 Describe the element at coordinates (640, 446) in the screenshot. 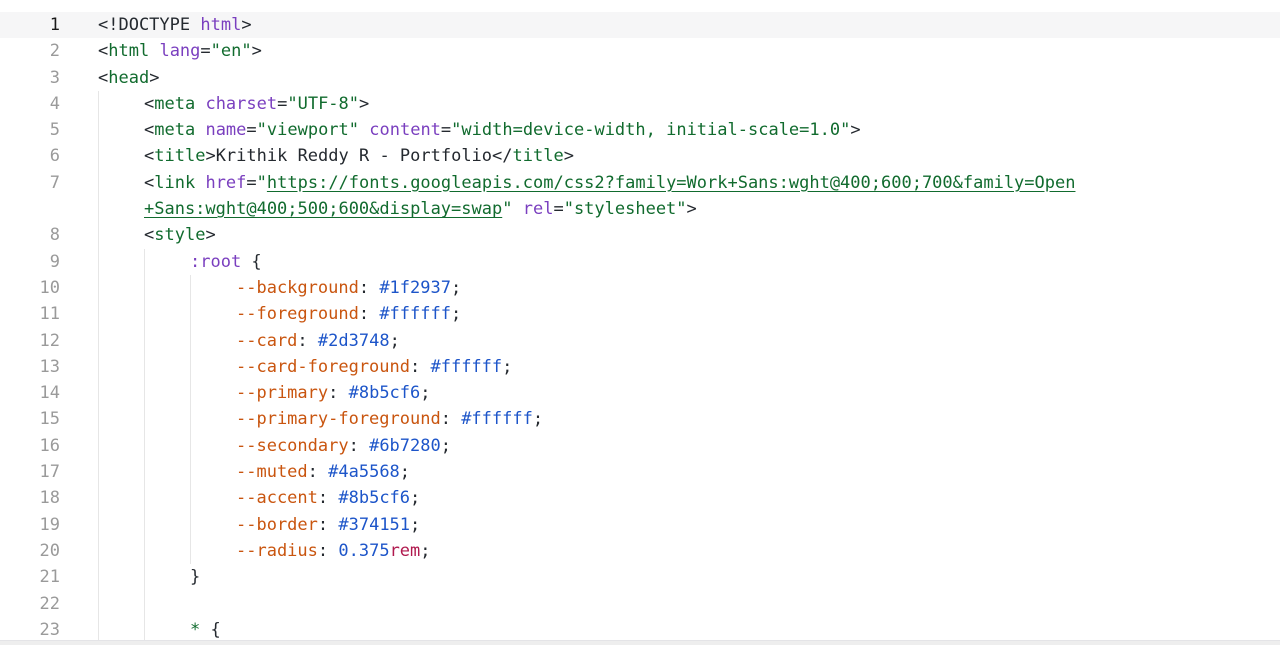

I see `code-line: 16 --secondary: #6b7280;` at that location.